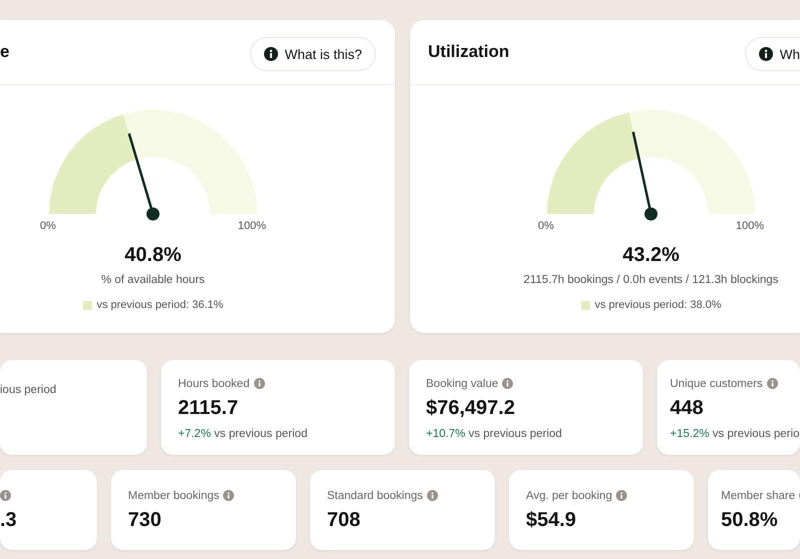  Describe the element at coordinates (344, 520) in the screenshot. I see `stat-value: 708` at that location.